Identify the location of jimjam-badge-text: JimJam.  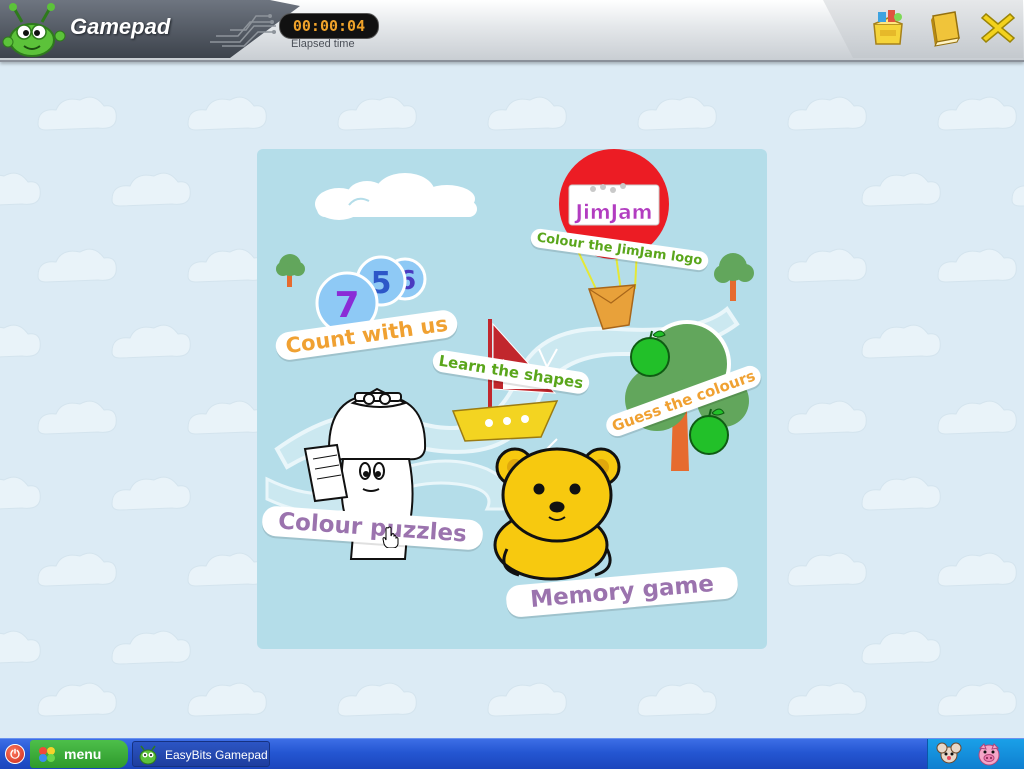
(613, 212).